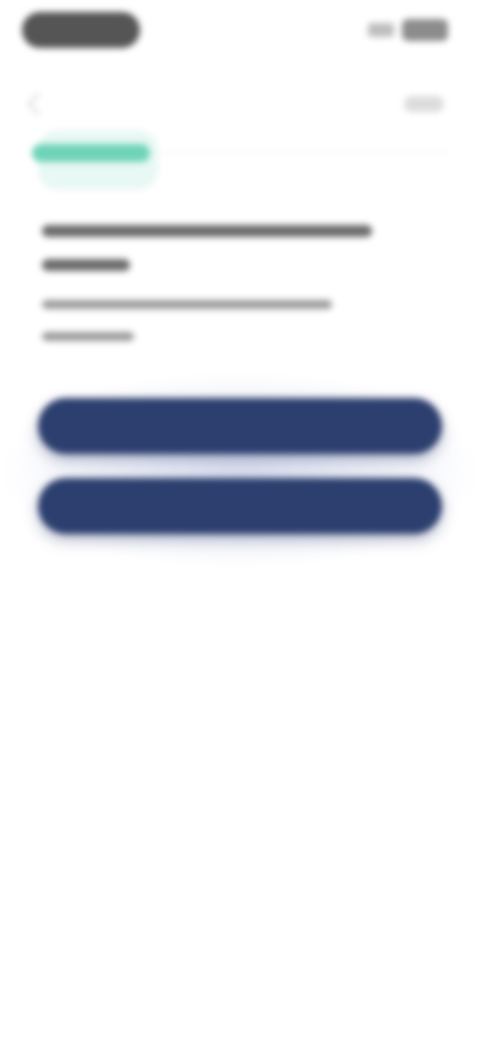  I want to click on heading-line-1-text, so click(207, 231).